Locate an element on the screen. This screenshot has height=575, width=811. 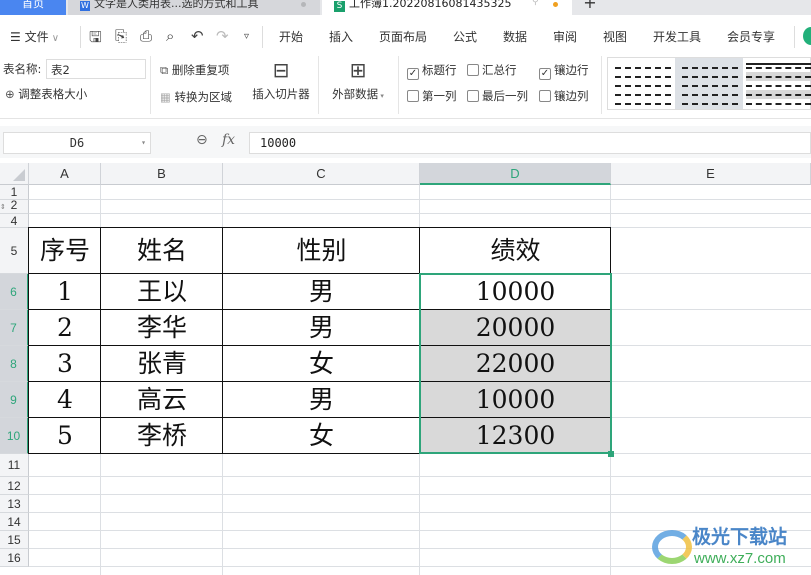
checkbox-unchecked-icon is located at coordinates (473, 70).